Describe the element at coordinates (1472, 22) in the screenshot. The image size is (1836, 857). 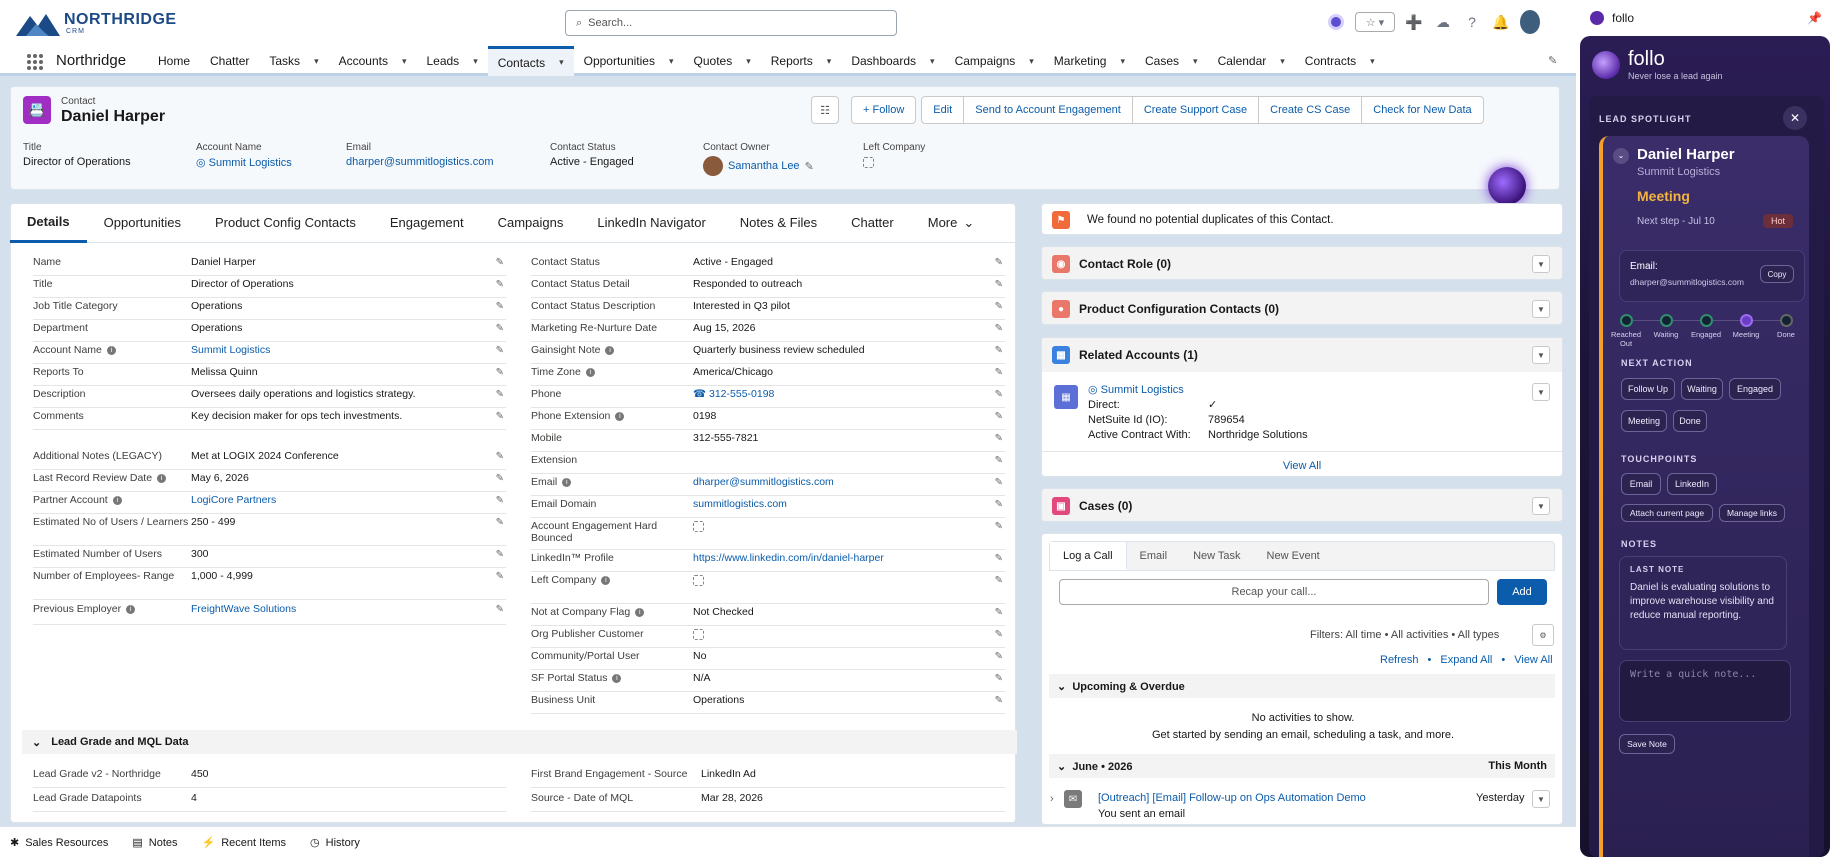
I see `help-icon: ?` at that location.